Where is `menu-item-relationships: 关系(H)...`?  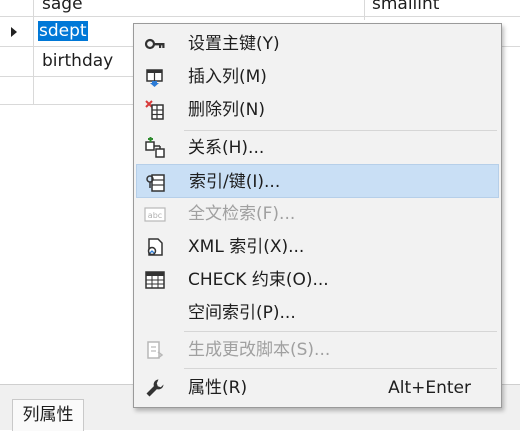
menu-item-relationships: 关系(H)... is located at coordinates (317, 148).